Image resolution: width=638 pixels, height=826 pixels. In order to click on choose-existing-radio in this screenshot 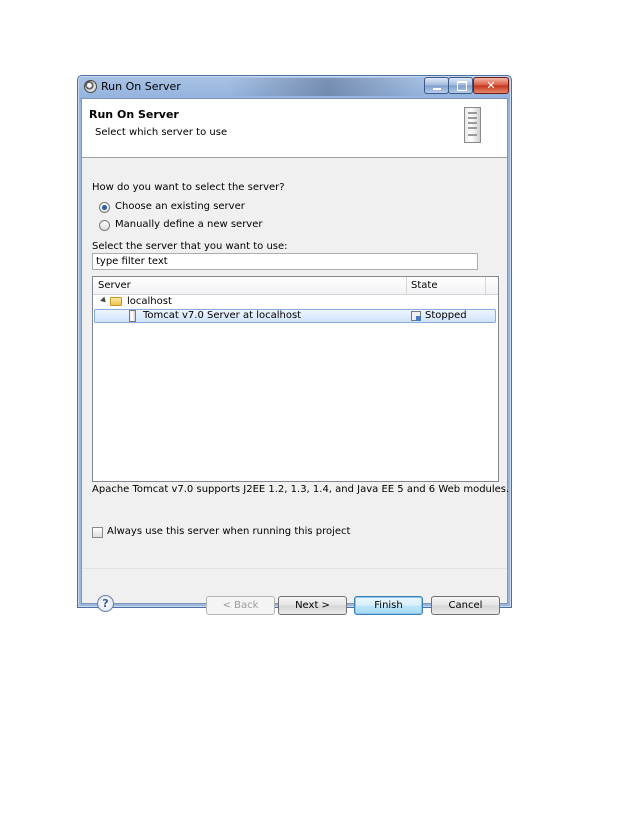, I will do `click(104, 207)`.